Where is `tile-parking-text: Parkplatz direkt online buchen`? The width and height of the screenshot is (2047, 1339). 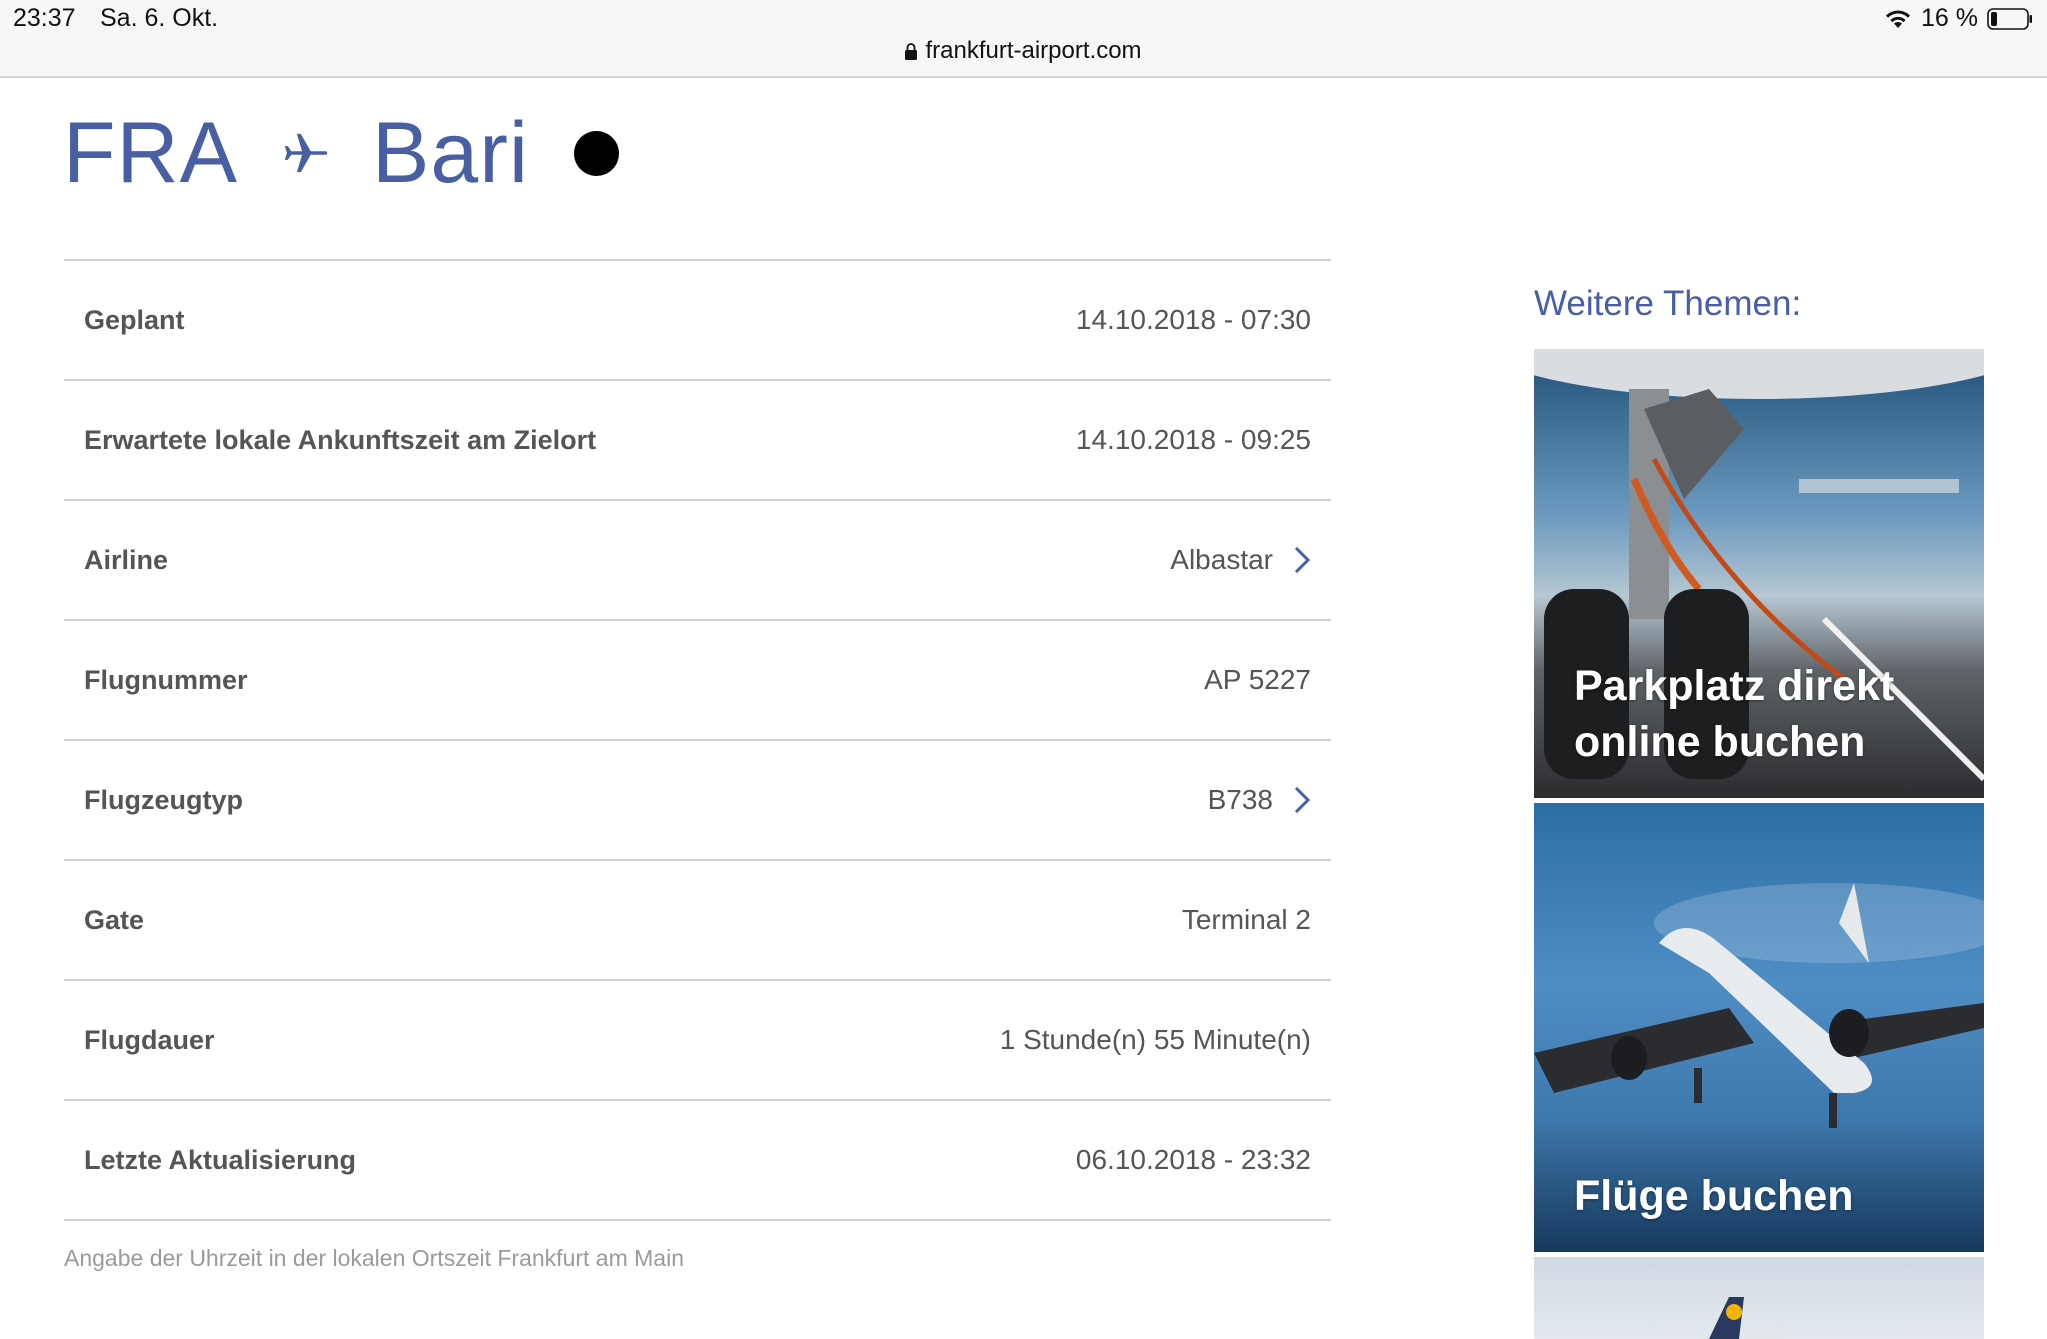
tile-parking-text: Parkplatz direkt online buchen is located at coordinates (1734, 714).